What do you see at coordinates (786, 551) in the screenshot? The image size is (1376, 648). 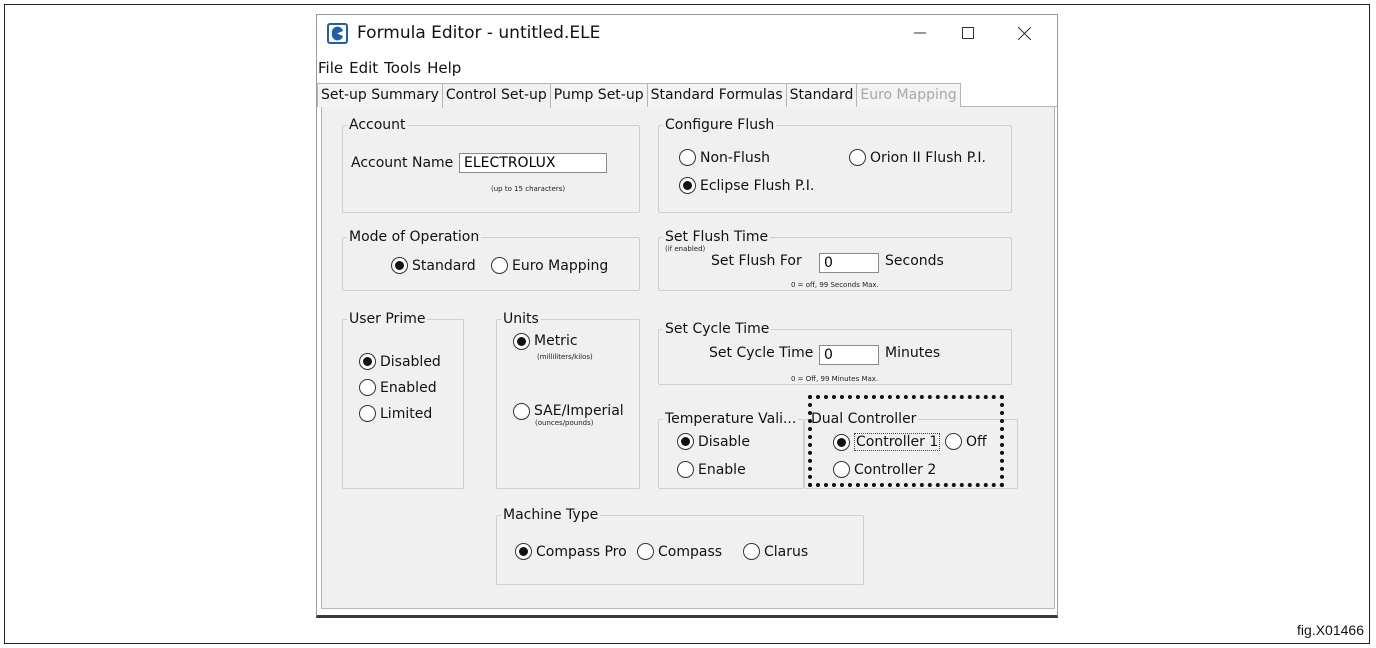 I see `radio-label: Clarus` at bounding box center [786, 551].